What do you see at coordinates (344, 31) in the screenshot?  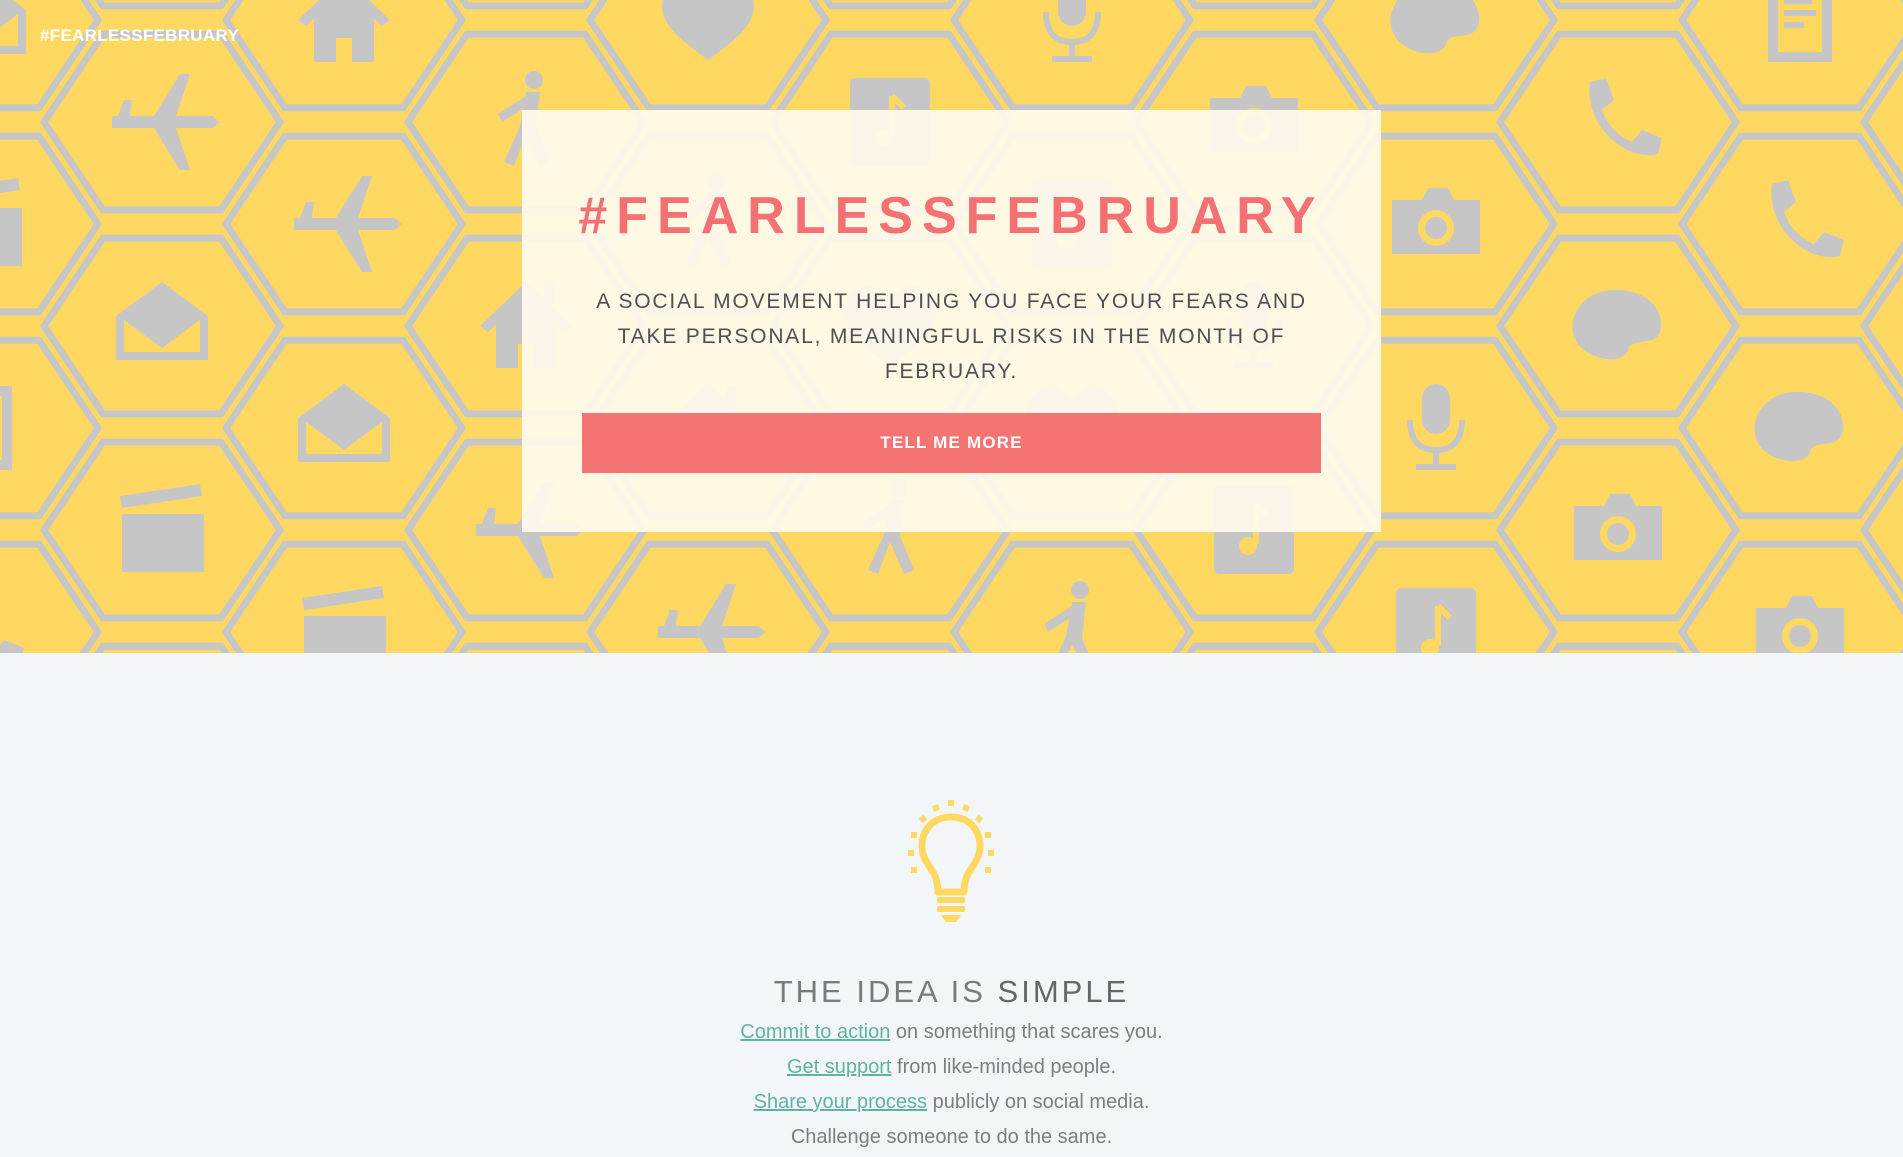 I see `home-icon` at bounding box center [344, 31].